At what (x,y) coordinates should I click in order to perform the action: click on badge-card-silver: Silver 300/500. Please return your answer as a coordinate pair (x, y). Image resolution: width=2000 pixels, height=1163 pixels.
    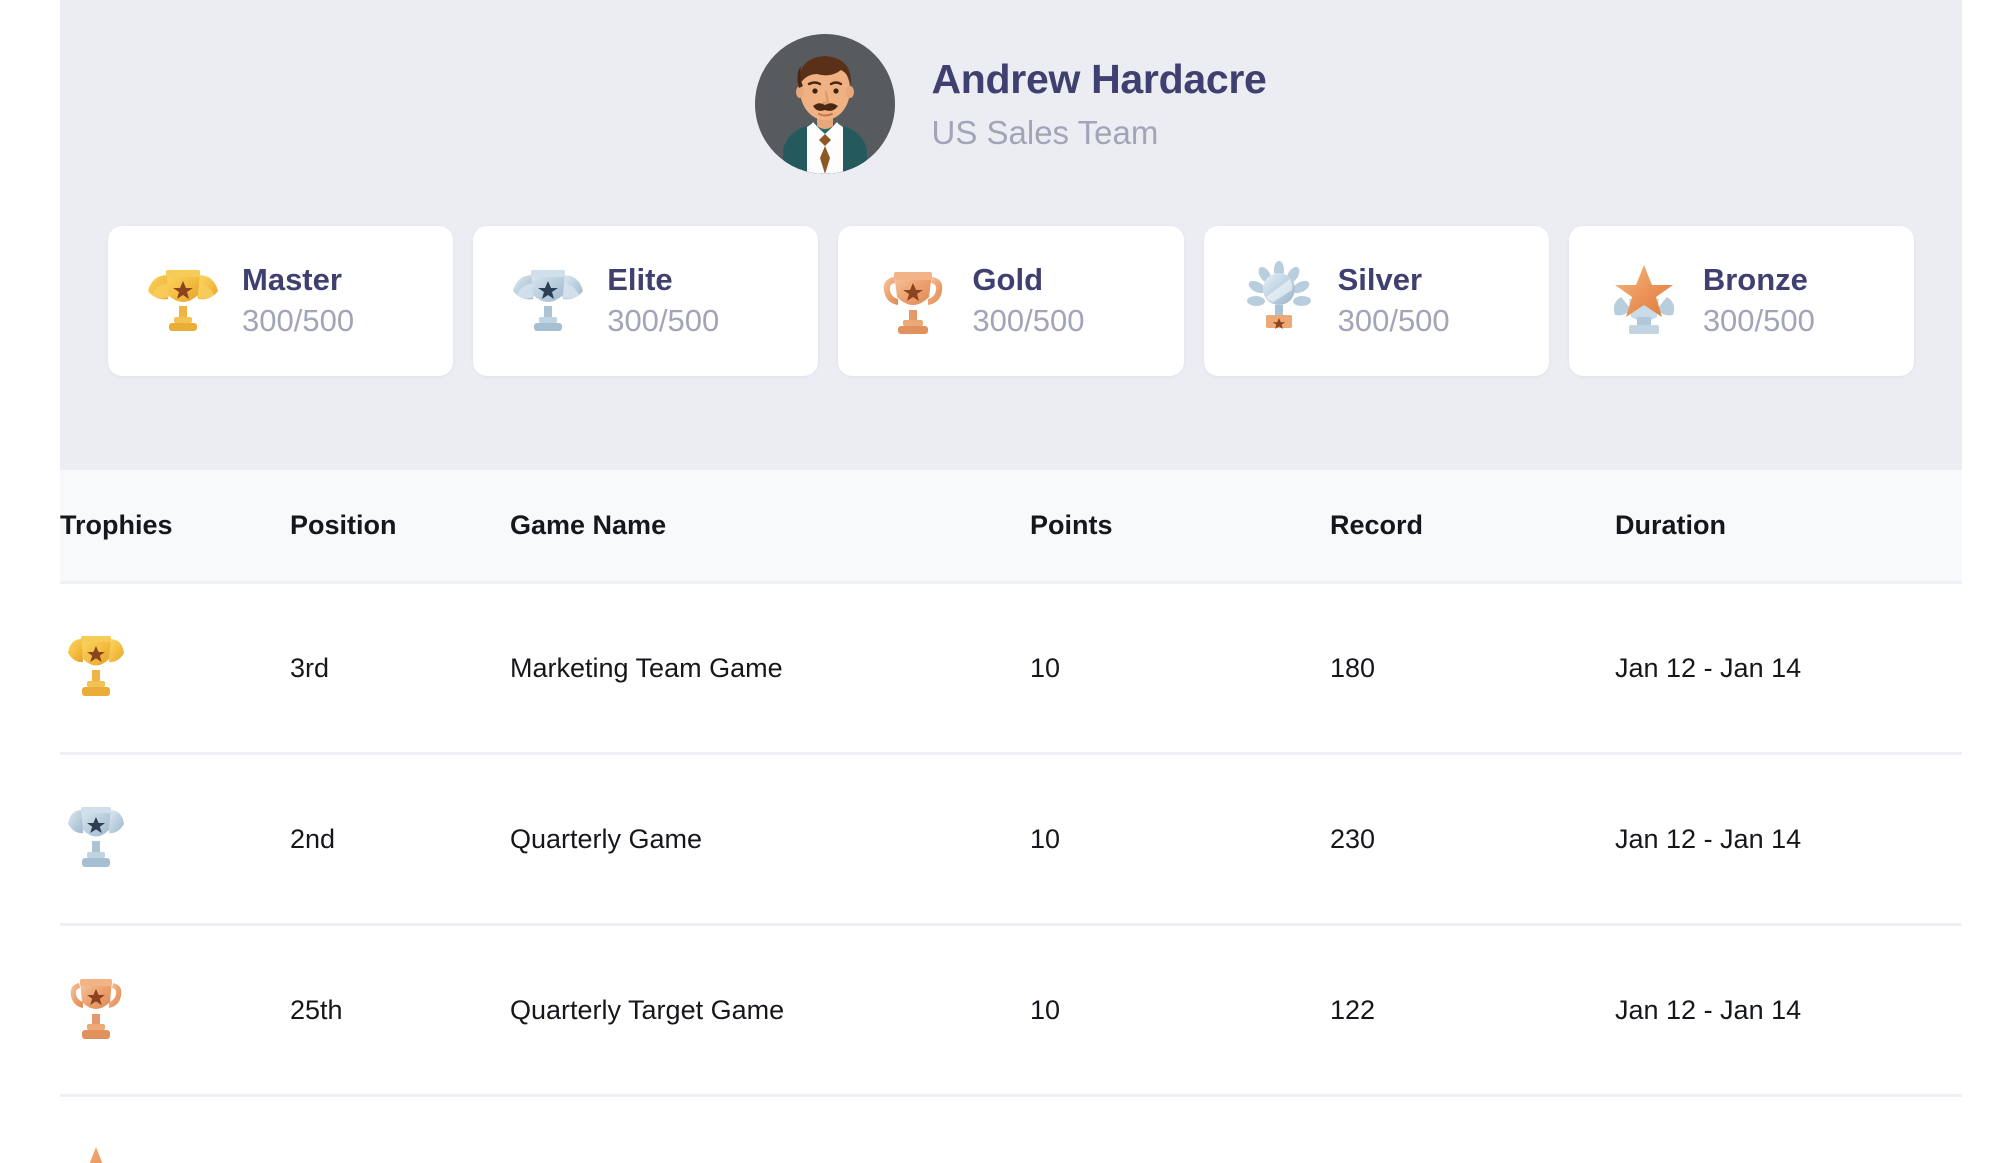
    Looking at the image, I should click on (1376, 301).